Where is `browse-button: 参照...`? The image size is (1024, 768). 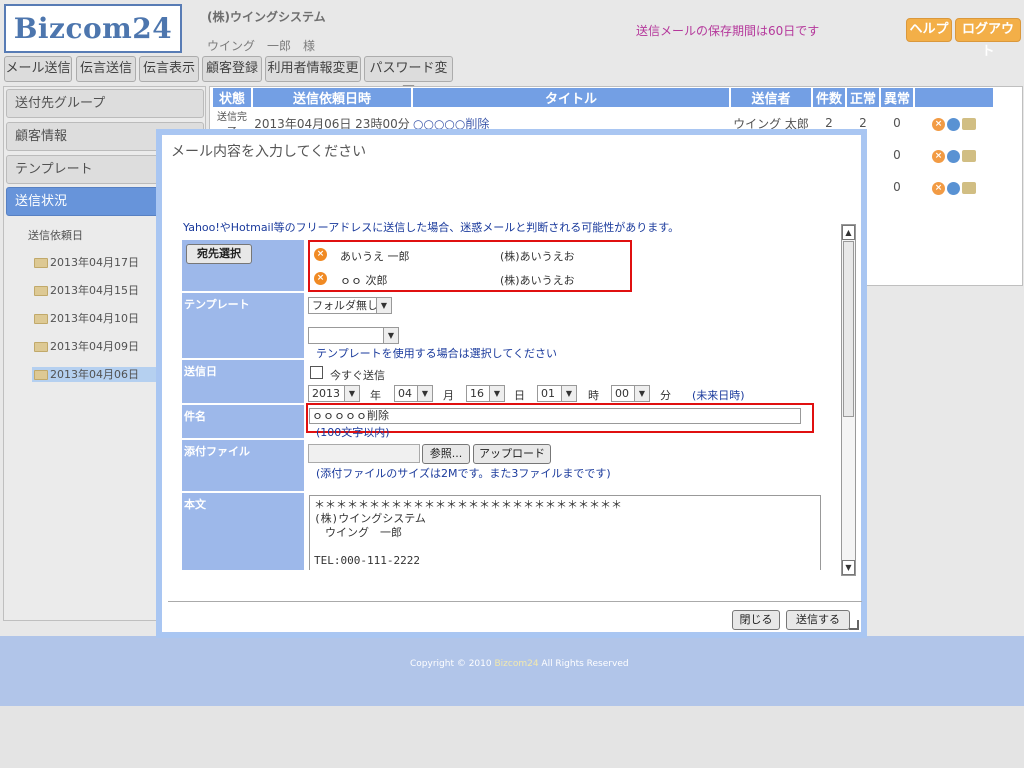 browse-button: 参照... is located at coordinates (446, 454).